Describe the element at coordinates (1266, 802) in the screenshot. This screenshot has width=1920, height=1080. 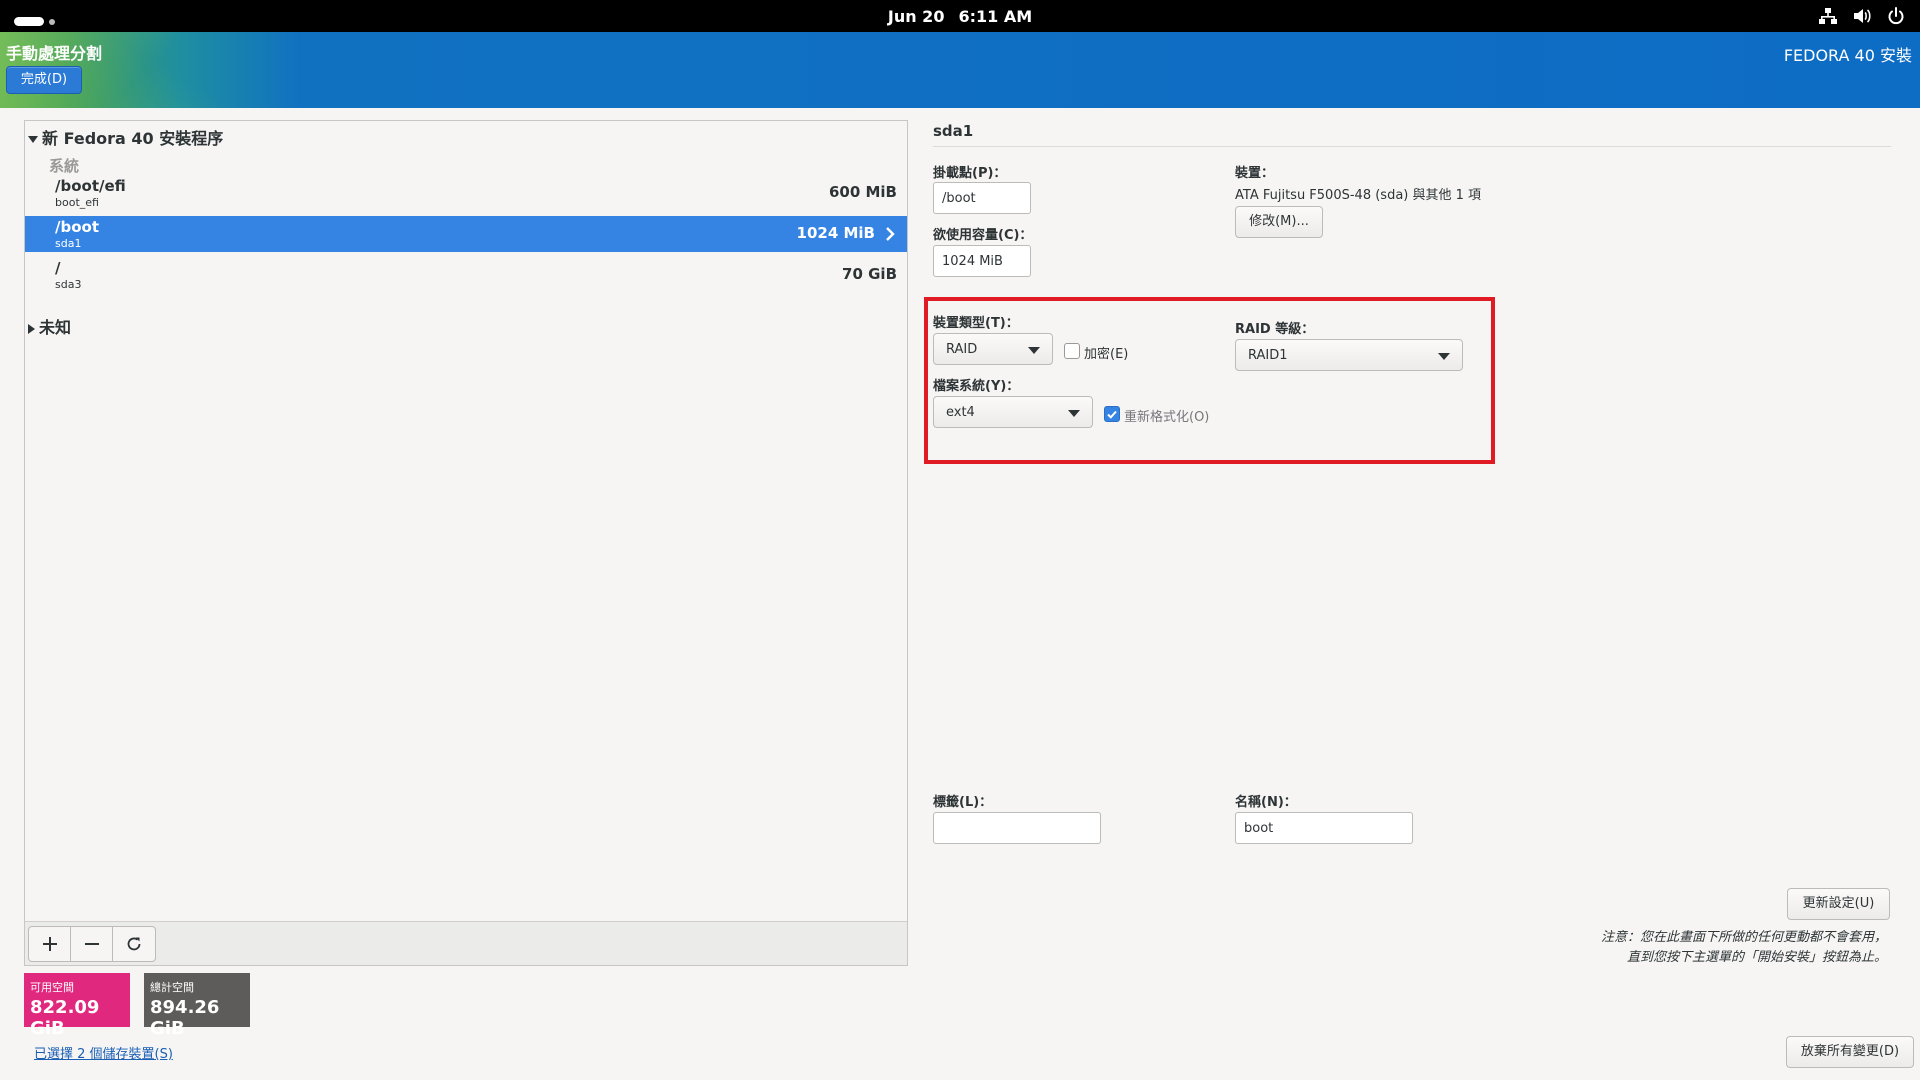
I see `name-label: 名稱(N)：` at that location.